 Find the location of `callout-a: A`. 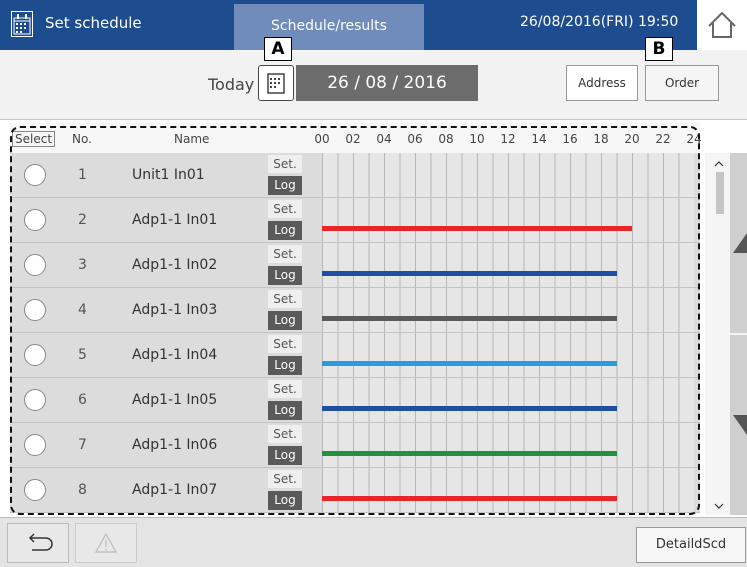

callout-a: A is located at coordinates (278, 49).